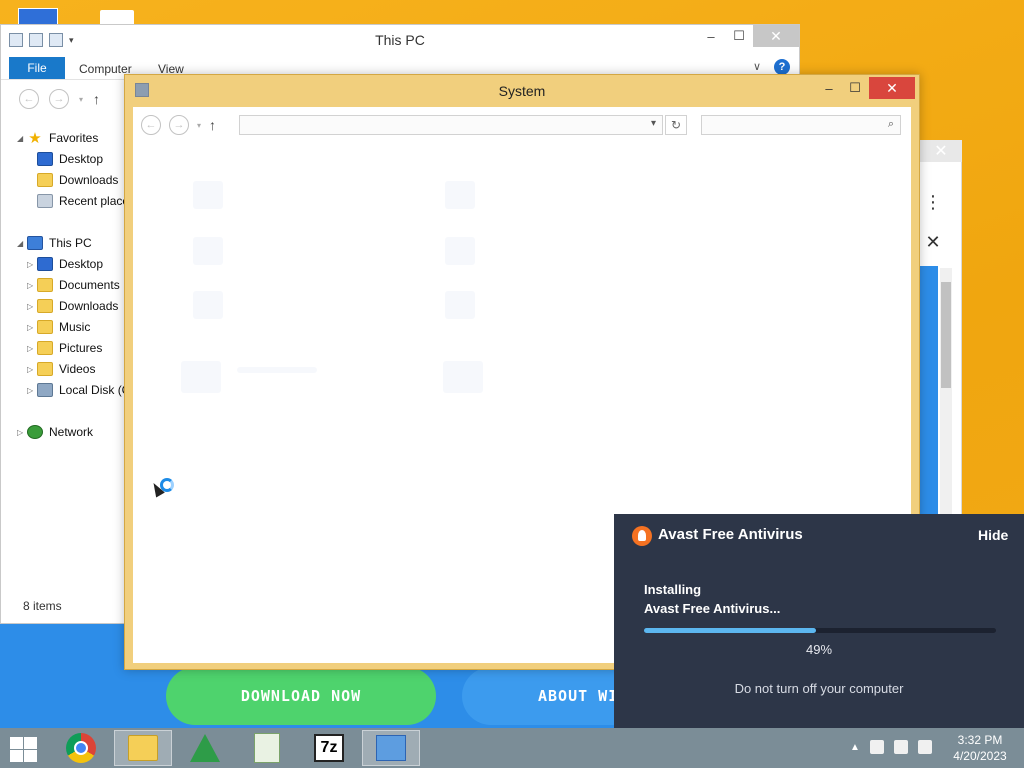  Describe the element at coordinates (980, 748) in the screenshot. I see `taskbar-clock: 3:32 PM 4/20/2023` at that location.